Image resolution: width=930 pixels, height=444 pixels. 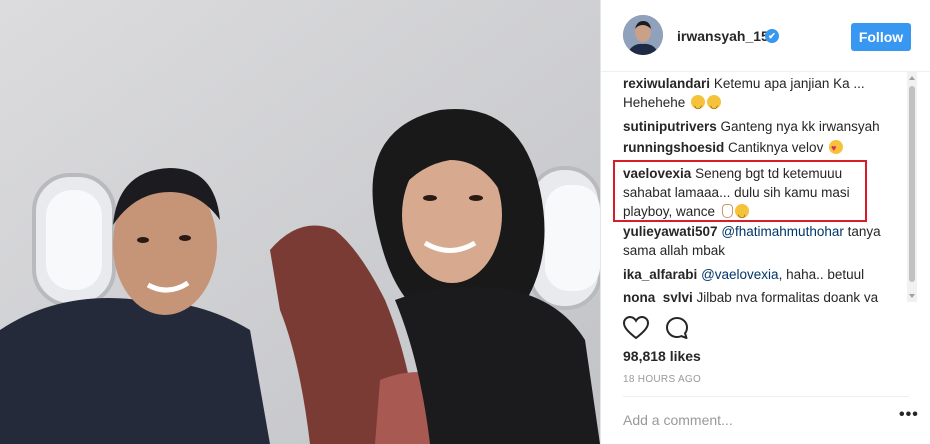 What do you see at coordinates (723, 36) in the screenshot?
I see `username: irwansyah_15` at bounding box center [723, 36].